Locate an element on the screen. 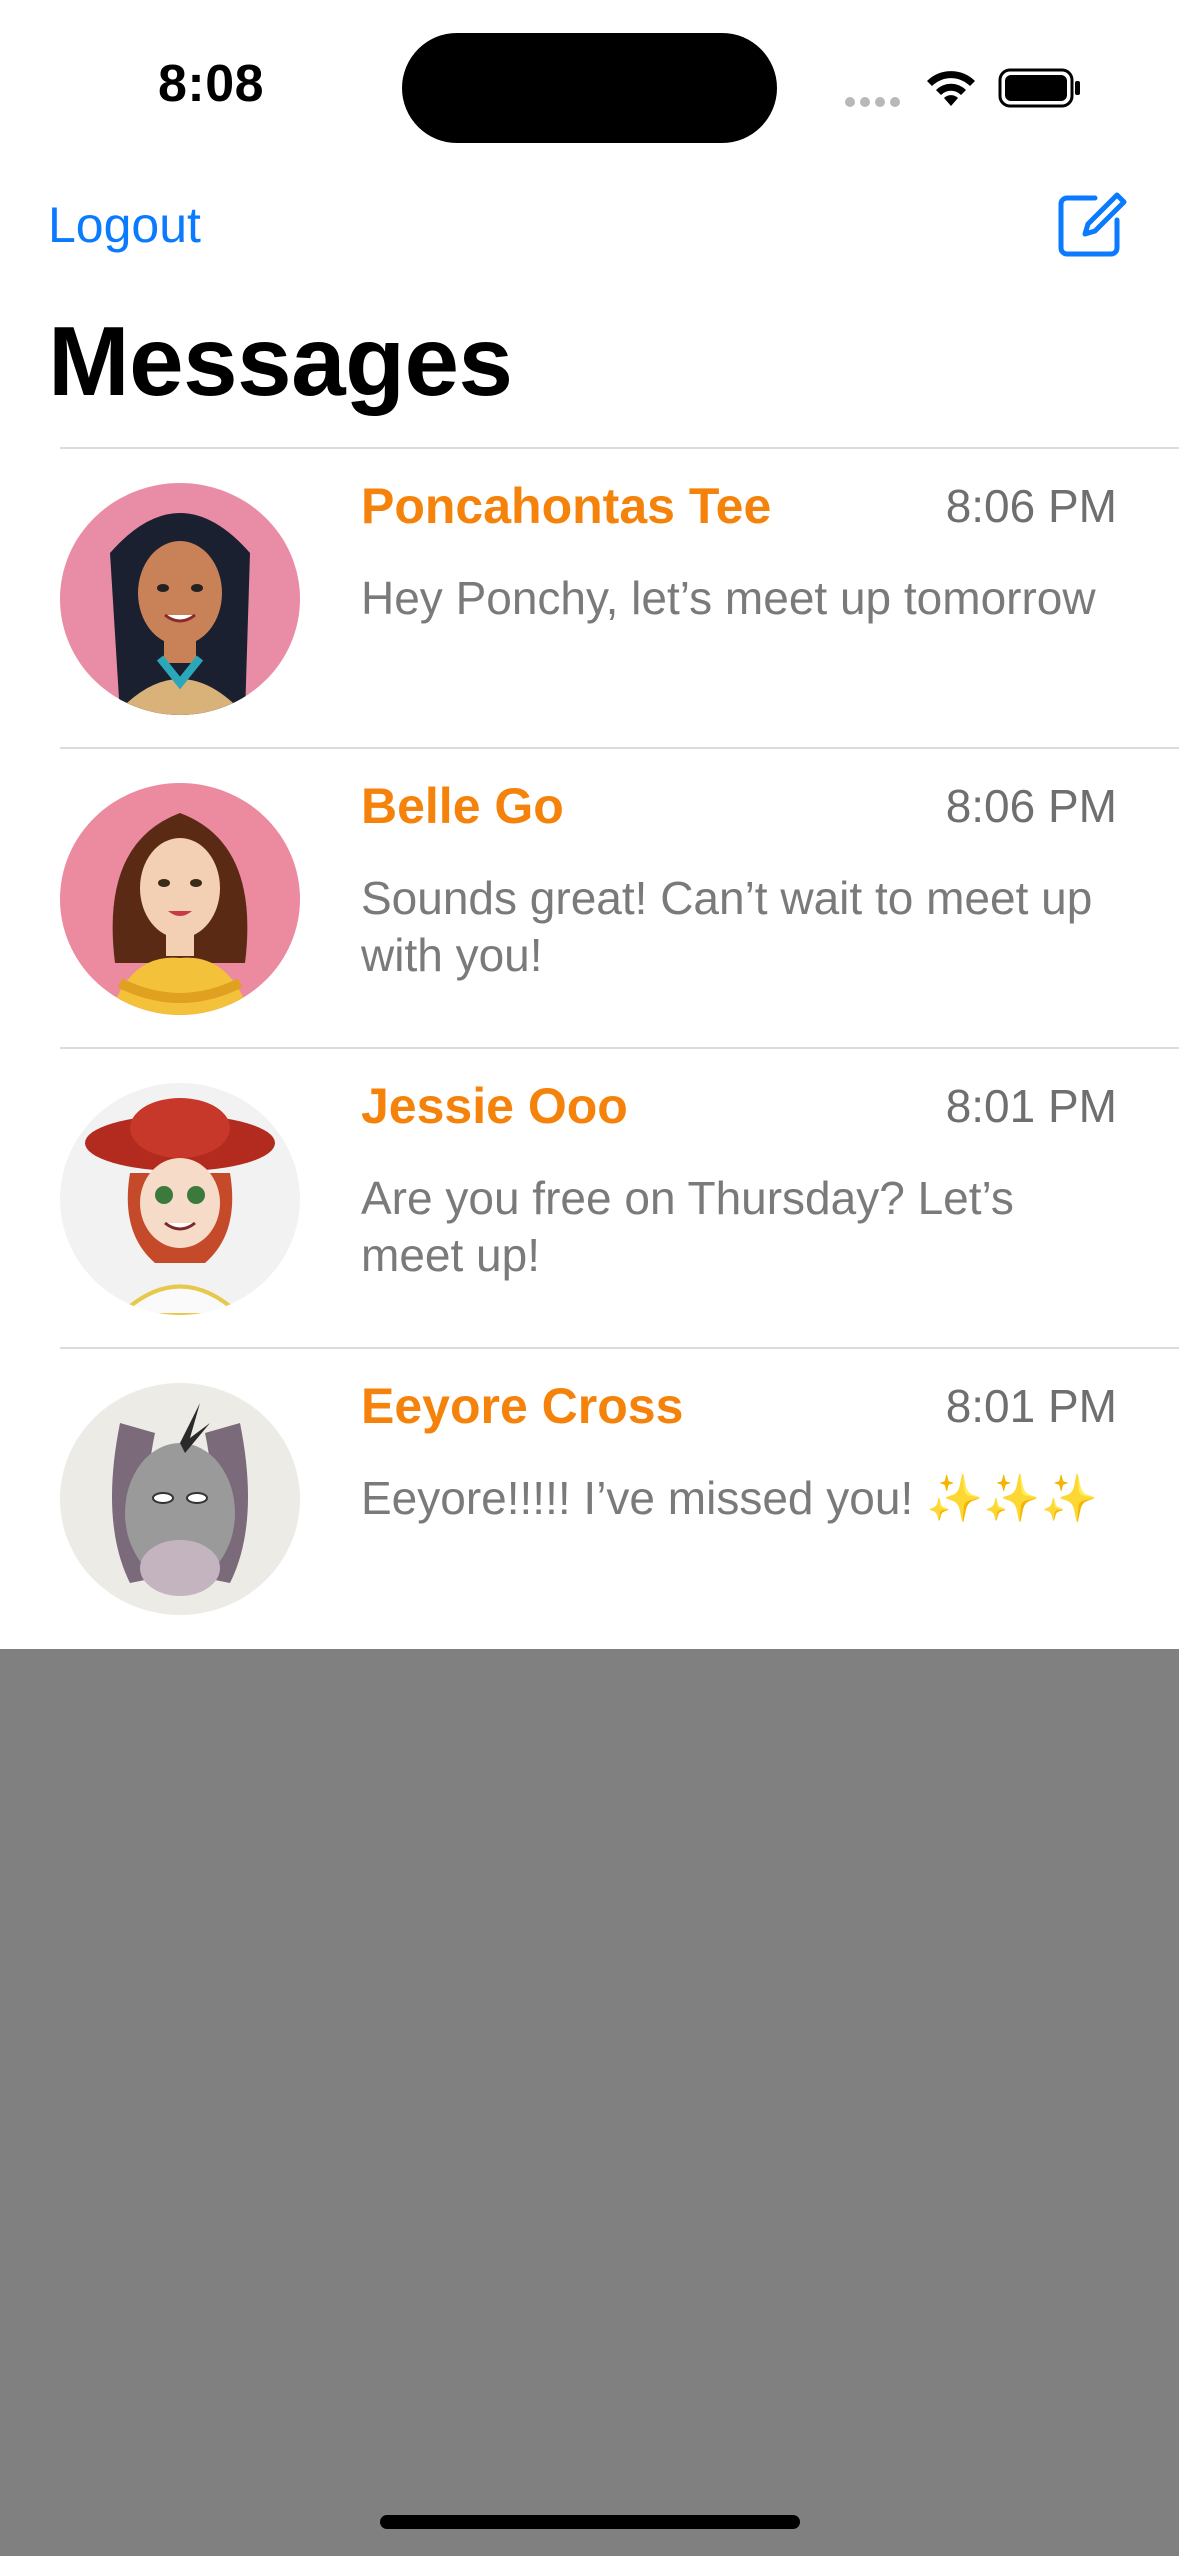 The width and height of the screenshot is (1179, 2556). cellular-signal-icon is located at coordinates (875, 100).